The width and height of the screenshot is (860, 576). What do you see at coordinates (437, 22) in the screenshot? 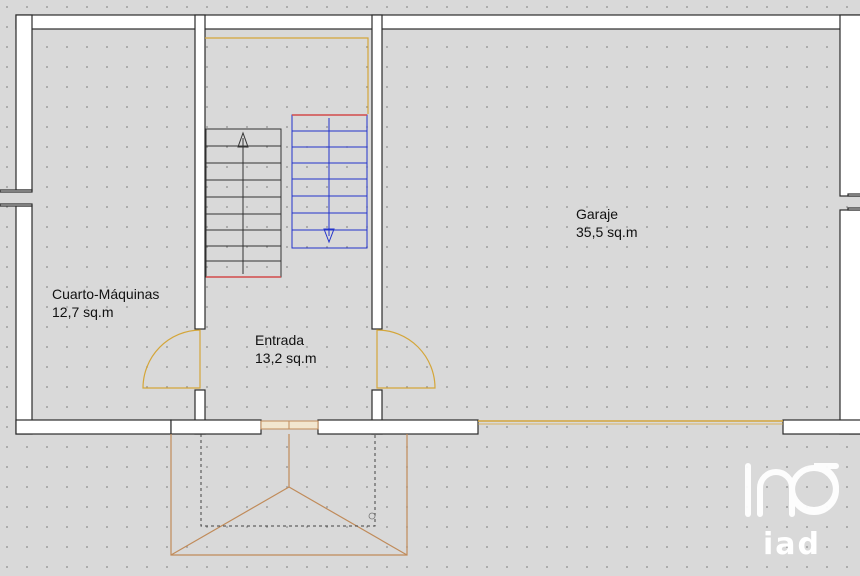
I see `wall-top` at bounding box center [437, 22].